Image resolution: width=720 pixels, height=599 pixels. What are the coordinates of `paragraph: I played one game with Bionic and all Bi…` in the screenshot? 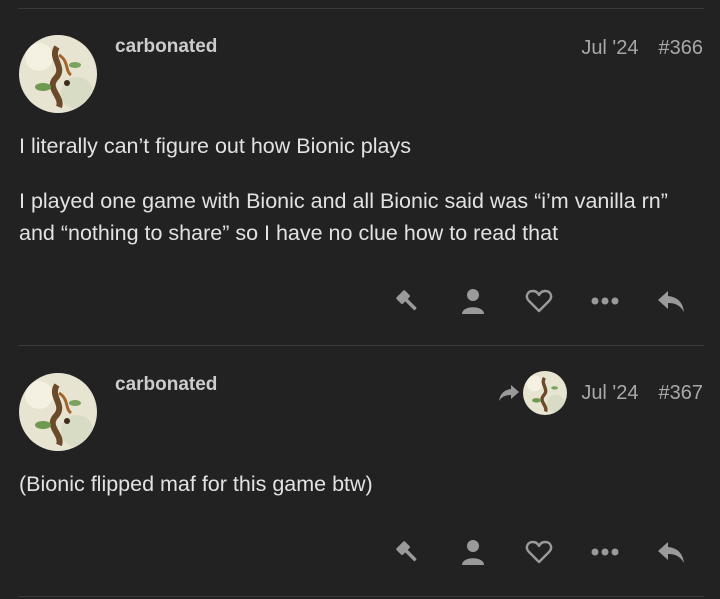 It's located at (343, 217).